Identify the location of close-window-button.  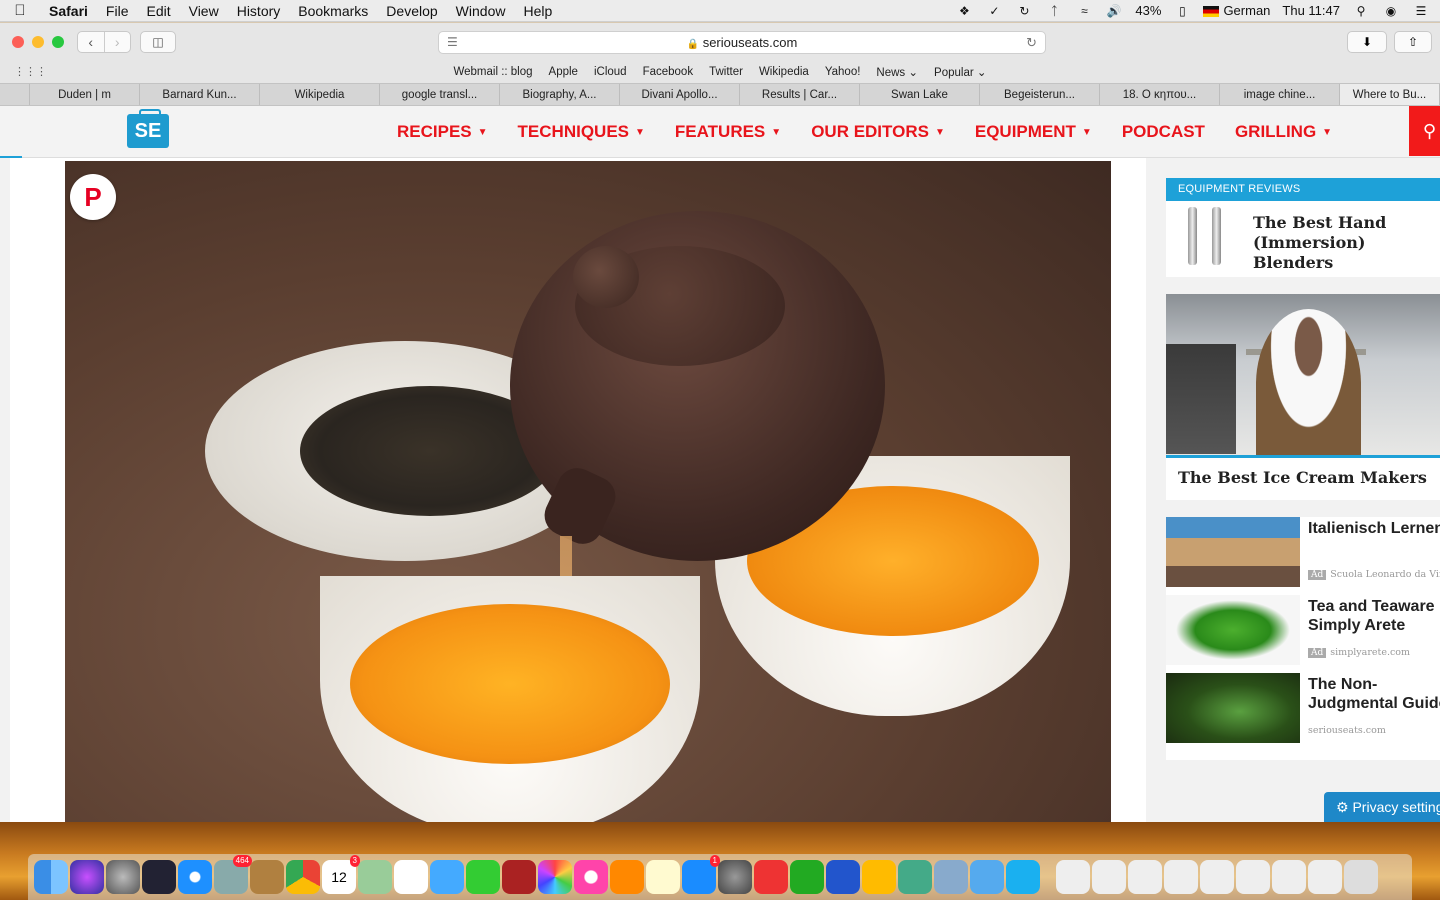
(18, 42).